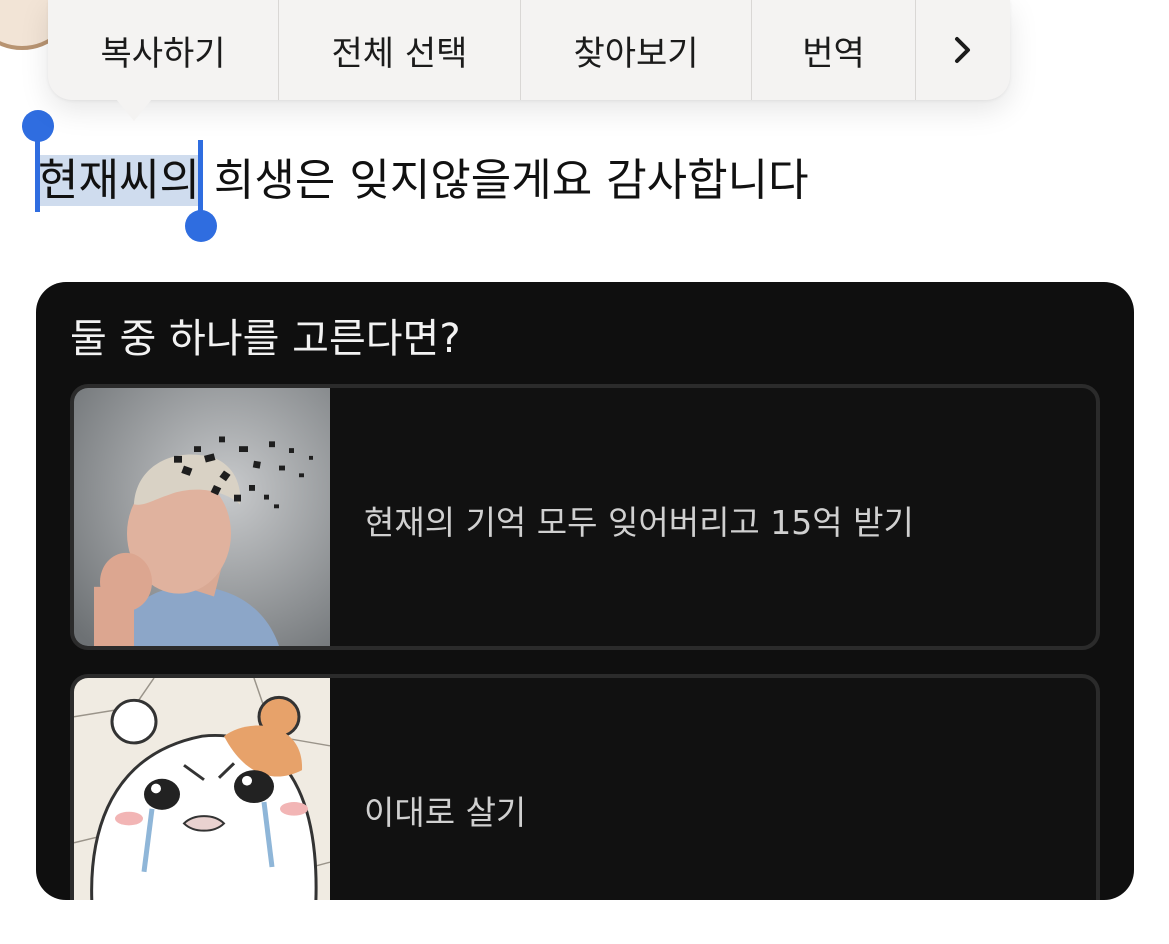  Describe the element at coordinates (639, 522) in the screenshot. I see `poll-option-1-label: 현재의 기억 모두 잊어버리고 15억 받기` at that location.